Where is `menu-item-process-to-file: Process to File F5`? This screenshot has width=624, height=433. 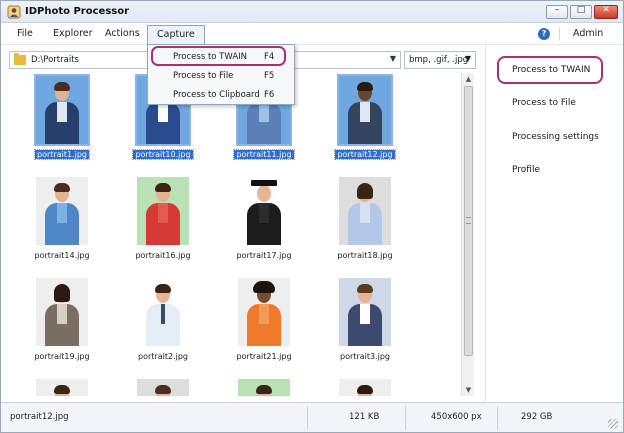
menu-item-process-to-file: Process to File F5 is located at coordinates (221, 76).